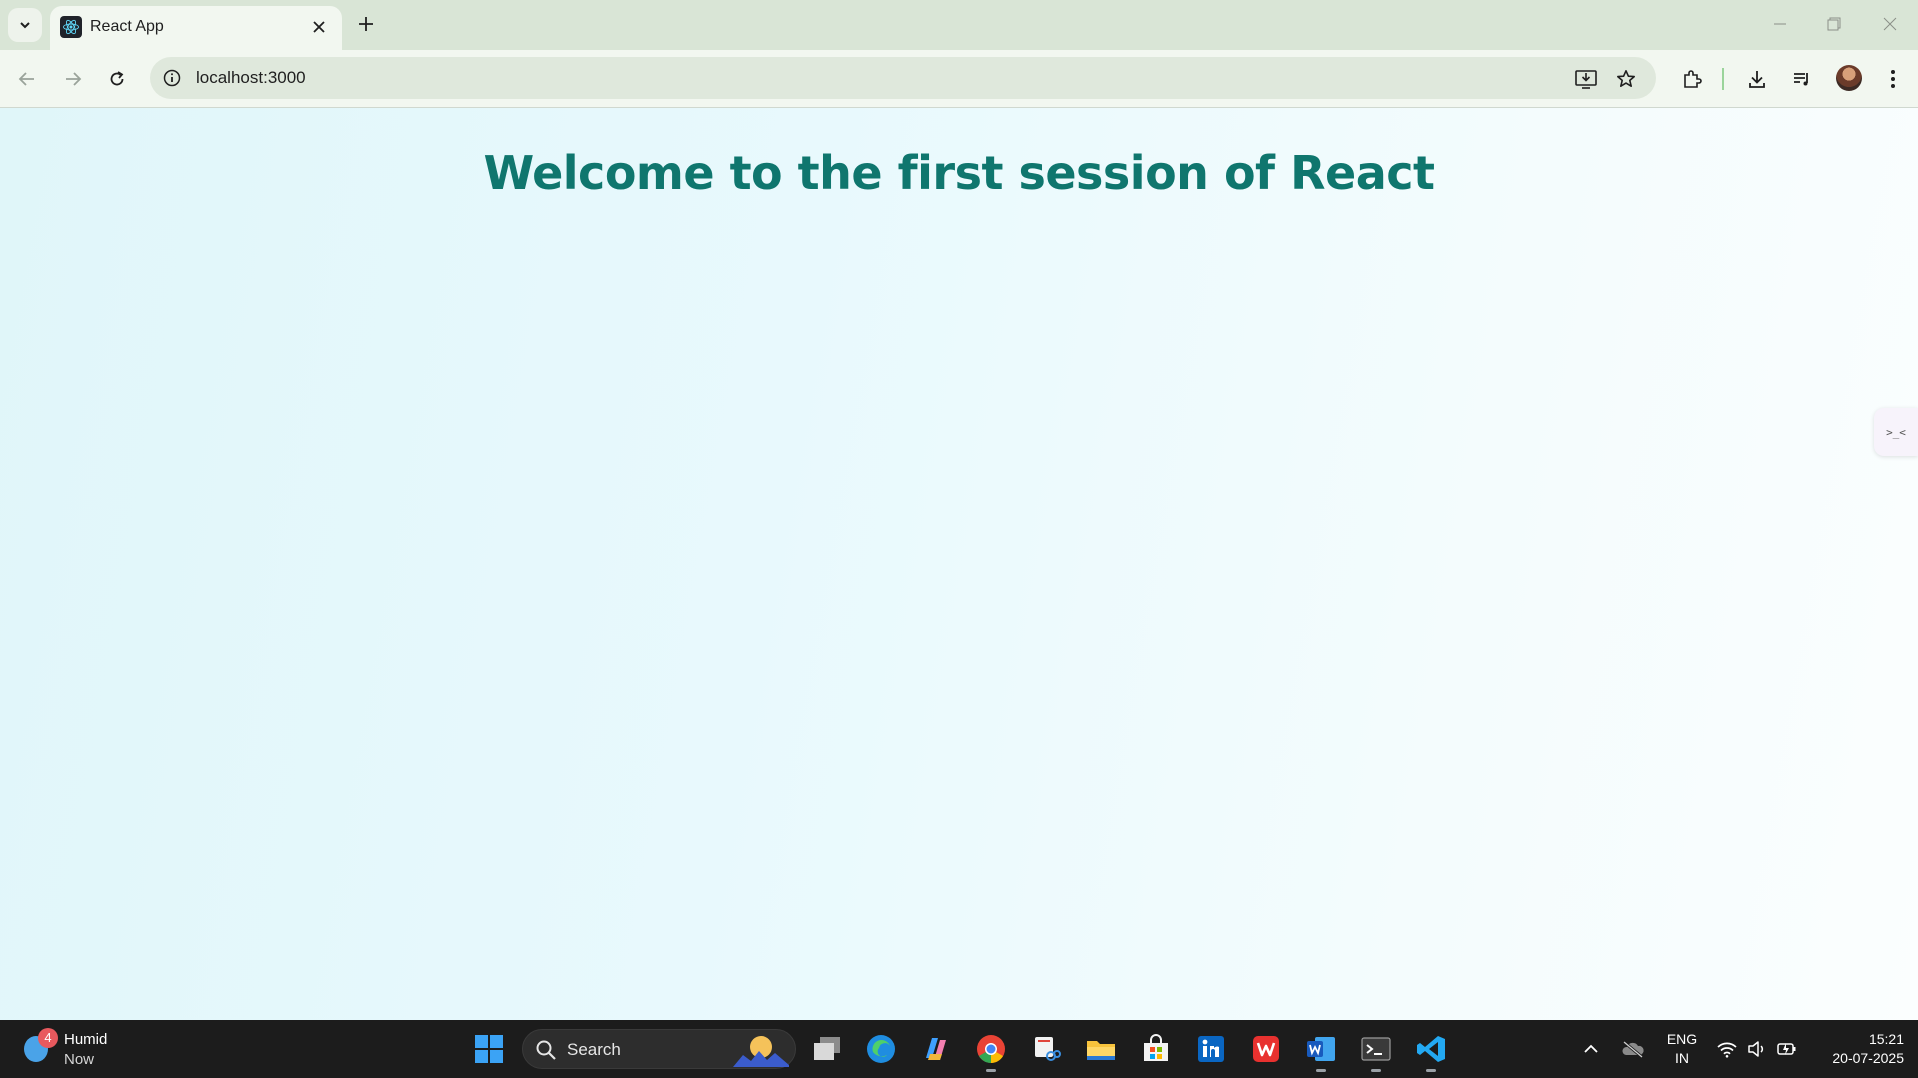 The image size is (1918, 1078). What do you see at coordinates (79, 1059) in the screenshot?
I see `weather-subtitle: Now` at bounding box center [79, 1059].